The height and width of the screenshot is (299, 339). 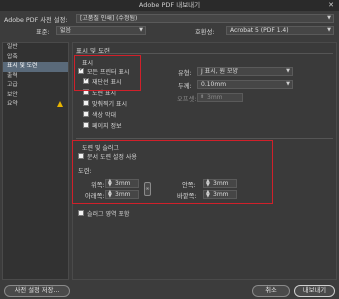 What do you see at coordinates (107, 73) in the screenshot?
I see `marks-highlight-box` at bounding box center [107, 73].